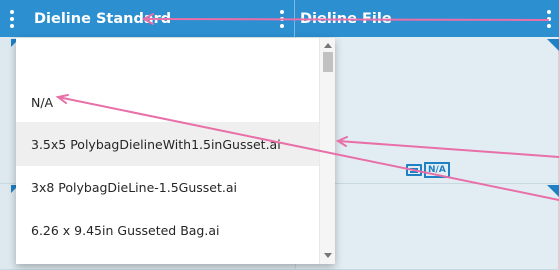  I want to click on scroll-down-icon, so click(328, 255).